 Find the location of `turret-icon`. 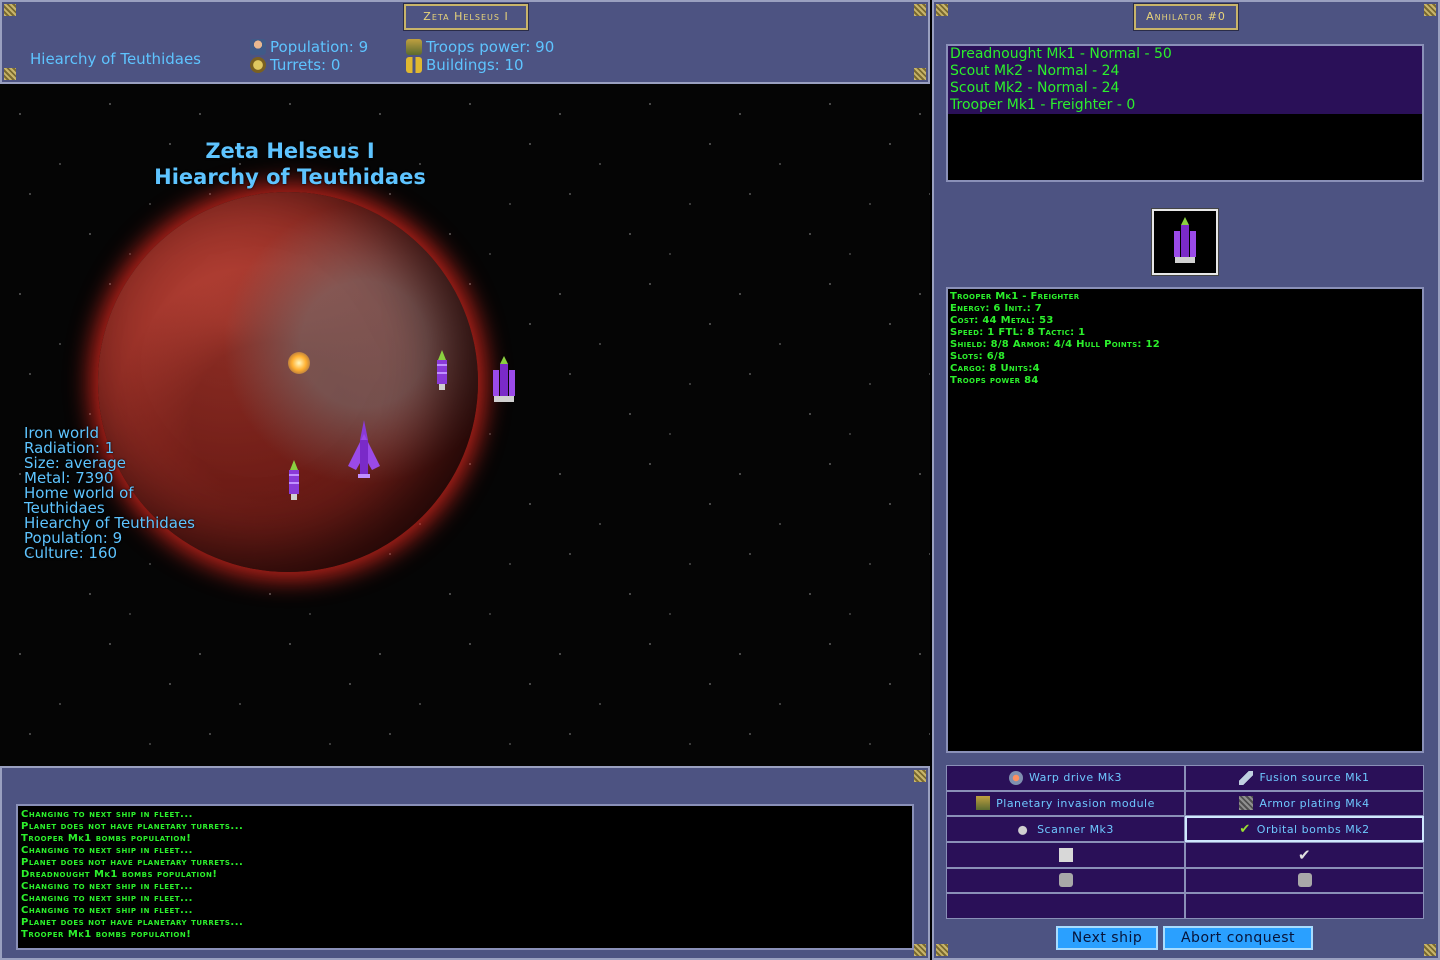

turret-icon is located at coordinates (258, 65).